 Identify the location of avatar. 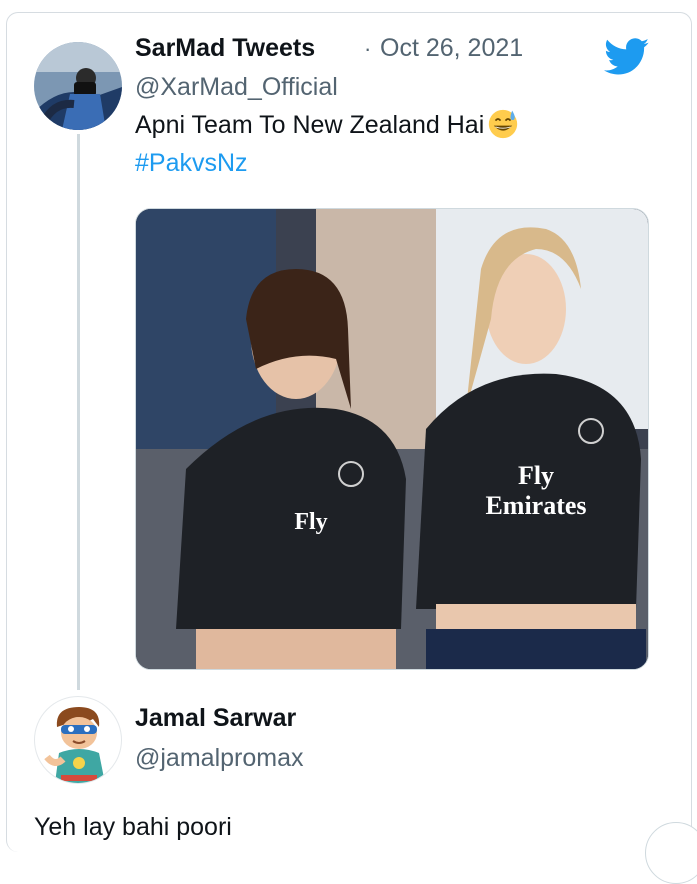
(78, 86).